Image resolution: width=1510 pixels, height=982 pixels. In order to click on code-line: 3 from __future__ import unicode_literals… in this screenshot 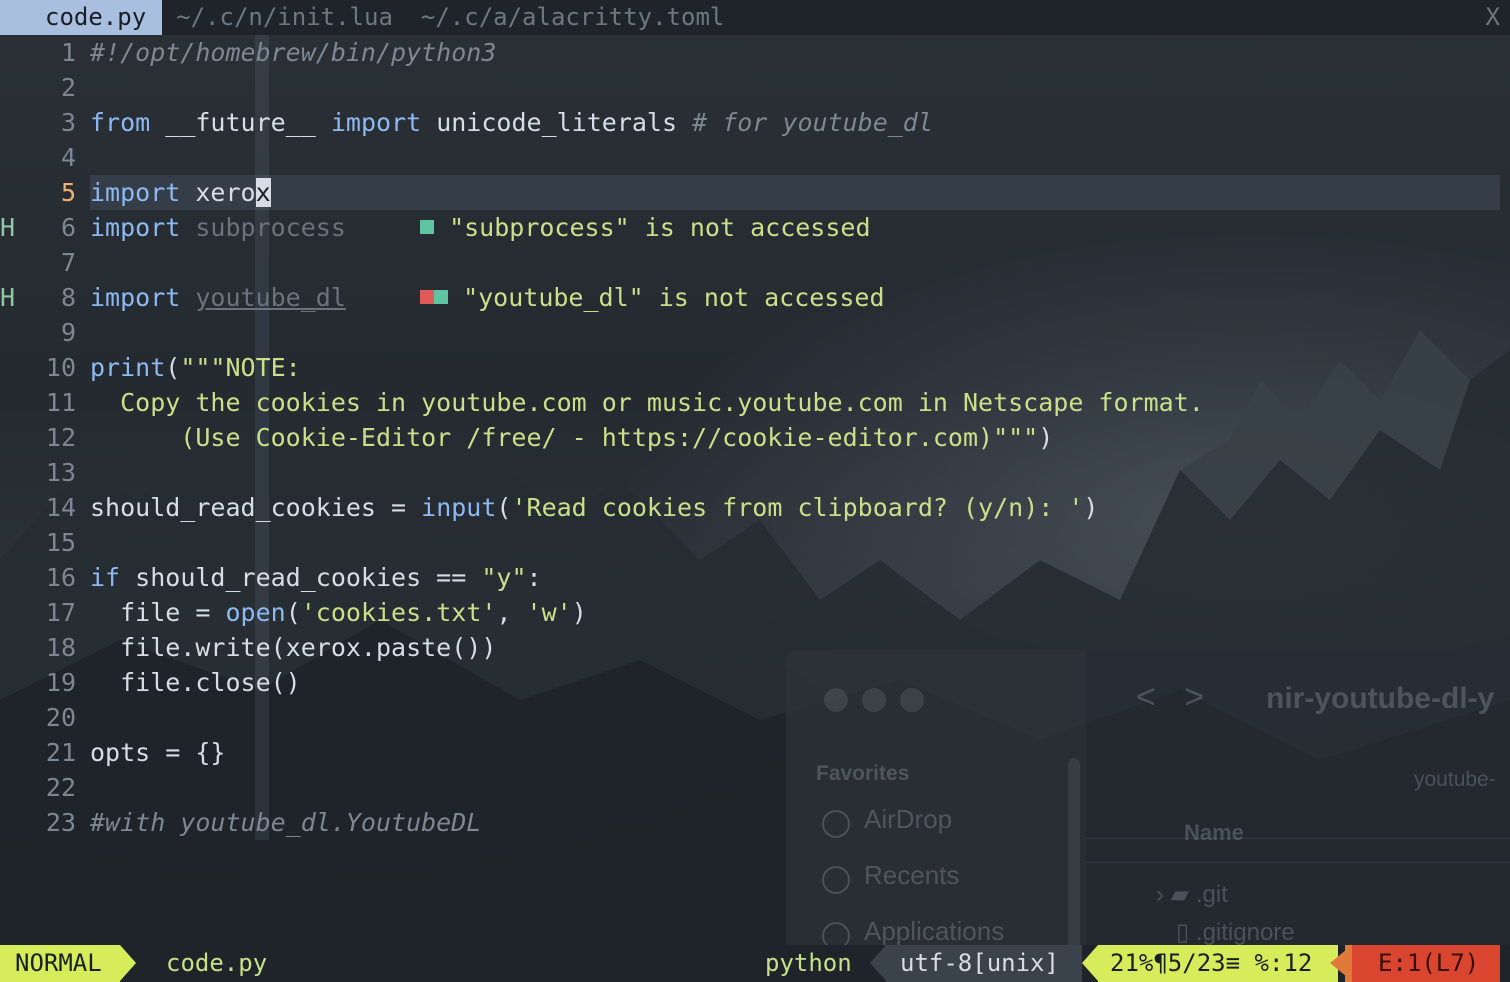, I will do `click(755, 122)`.